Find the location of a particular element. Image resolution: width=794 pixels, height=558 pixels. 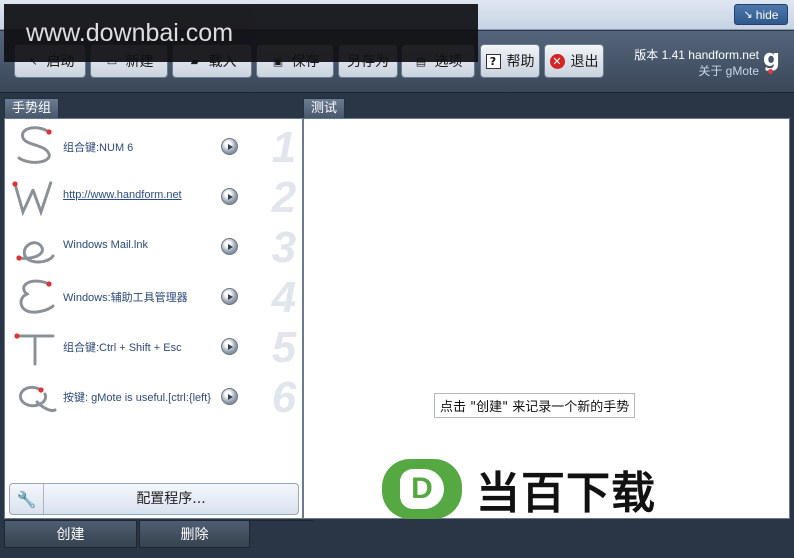

logo-dot is located at coordinates (770, 71).